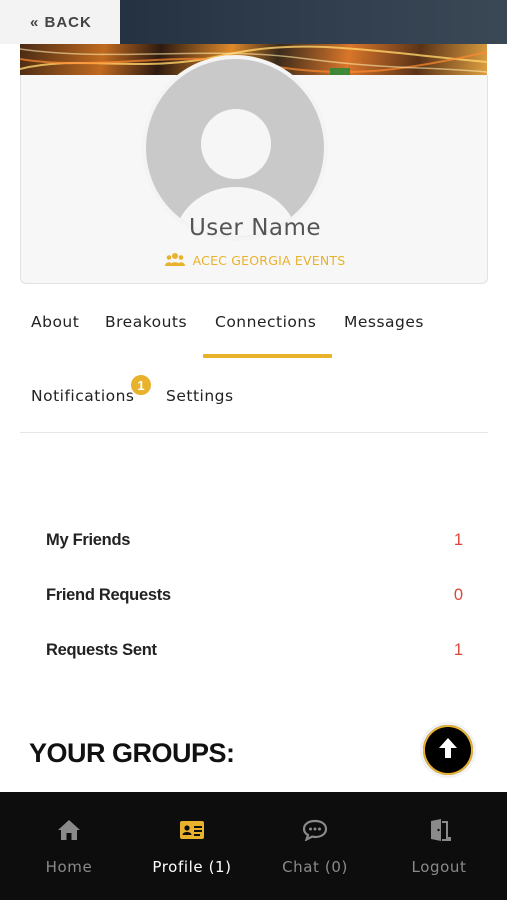 The image size is (507, 900). What do you see at coordinates (439, 867) in the screenshot?
I see `nav-label: Logout` at bounding box center [439, 867].